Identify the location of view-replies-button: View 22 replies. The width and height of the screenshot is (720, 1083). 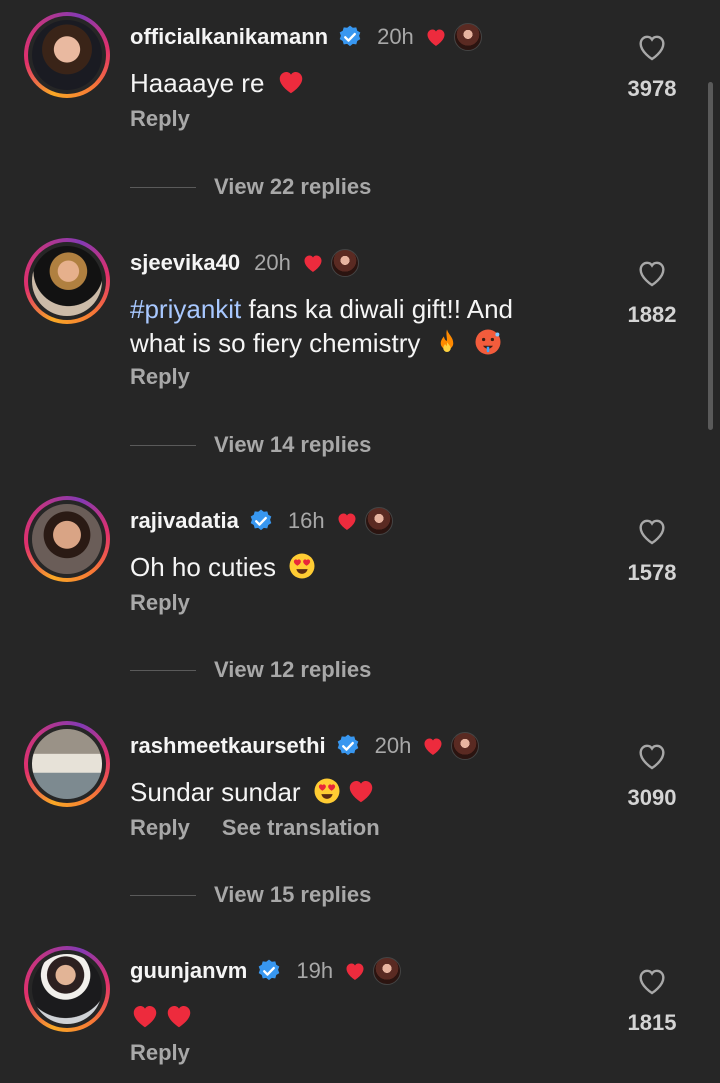
(250, 187).